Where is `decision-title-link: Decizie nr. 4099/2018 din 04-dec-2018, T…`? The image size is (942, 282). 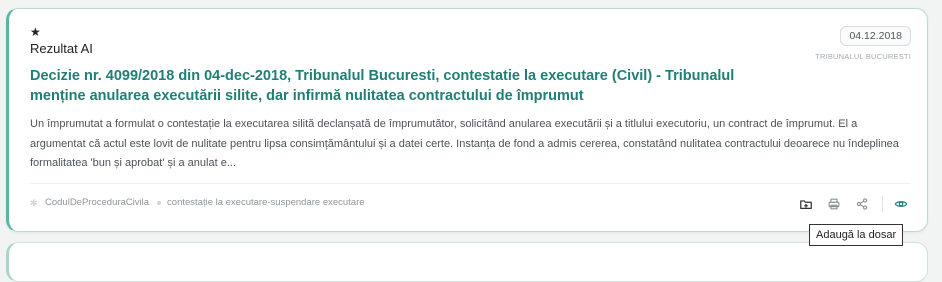
decision-title-link: Decizie nr. 4099/2018 din 04-dec-2018, T… is located at coordinates (410, 86).